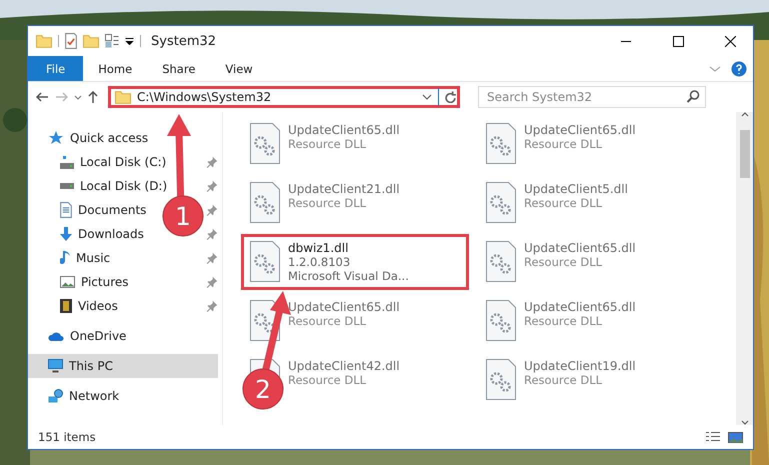 This screenshot has height=465, width=769. I want to click on item-count: 151 items, so click(67, 437).